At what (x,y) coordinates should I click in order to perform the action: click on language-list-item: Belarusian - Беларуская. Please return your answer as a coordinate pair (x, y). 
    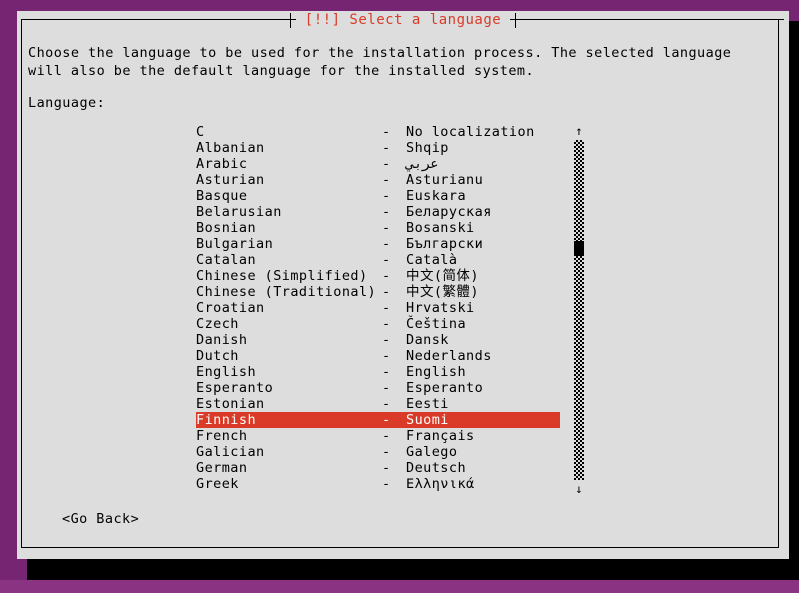
    Looking at the image, I should click on (380, 212).